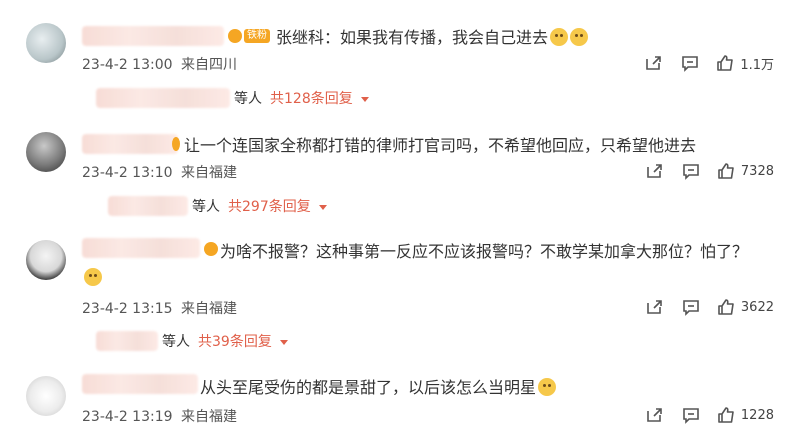  I want to click on reply-count: 共297条回复, so click(269, 206).